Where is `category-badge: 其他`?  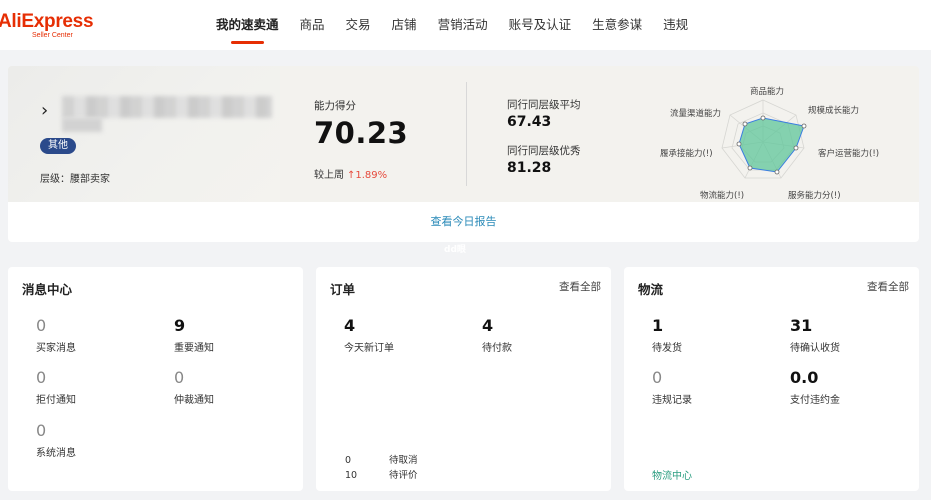
category-badge: 其他 is located at coordinates (58, 146).